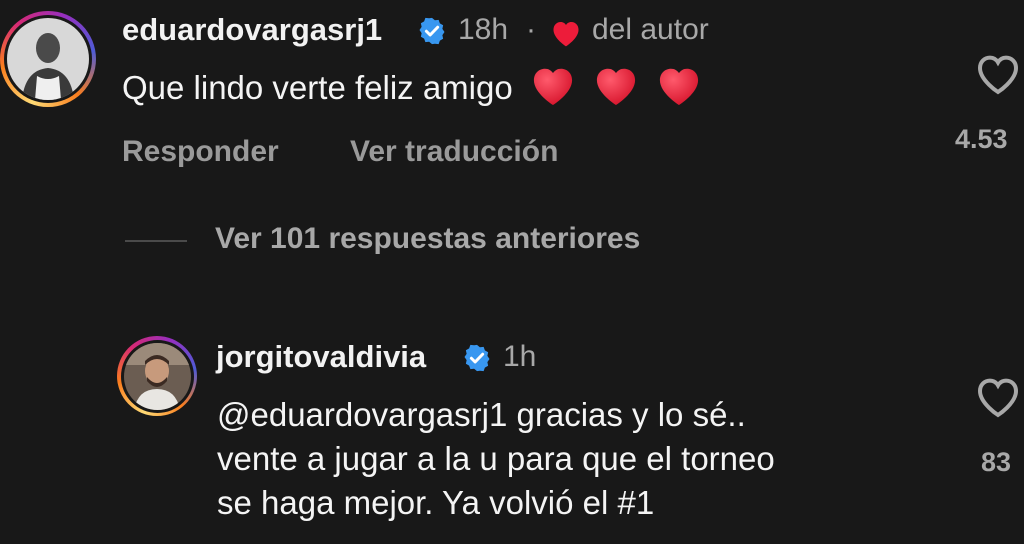 This screenshot has height=544, width=1024. I want to click on reply-timestamp: 1h, so click(520, 356).